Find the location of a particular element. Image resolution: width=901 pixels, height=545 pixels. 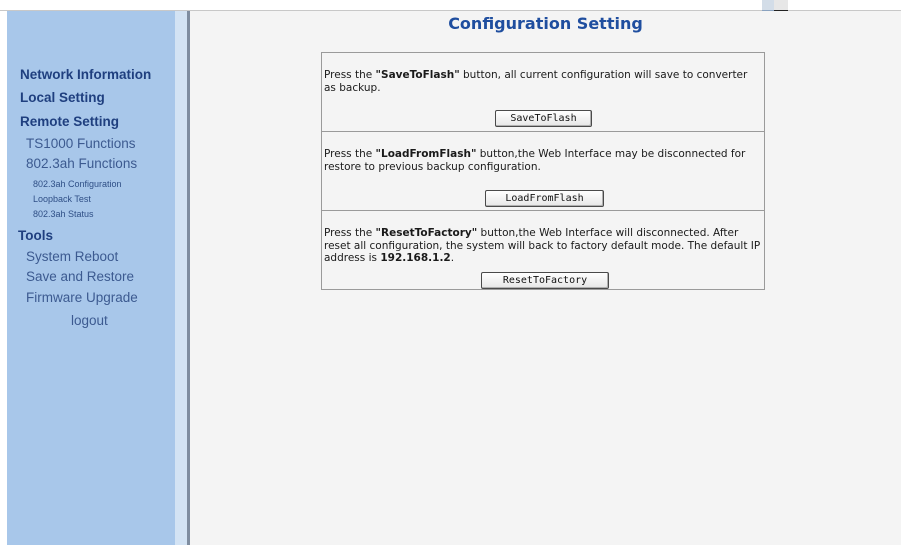

window-control-edge is located at coordinates (768, 5).